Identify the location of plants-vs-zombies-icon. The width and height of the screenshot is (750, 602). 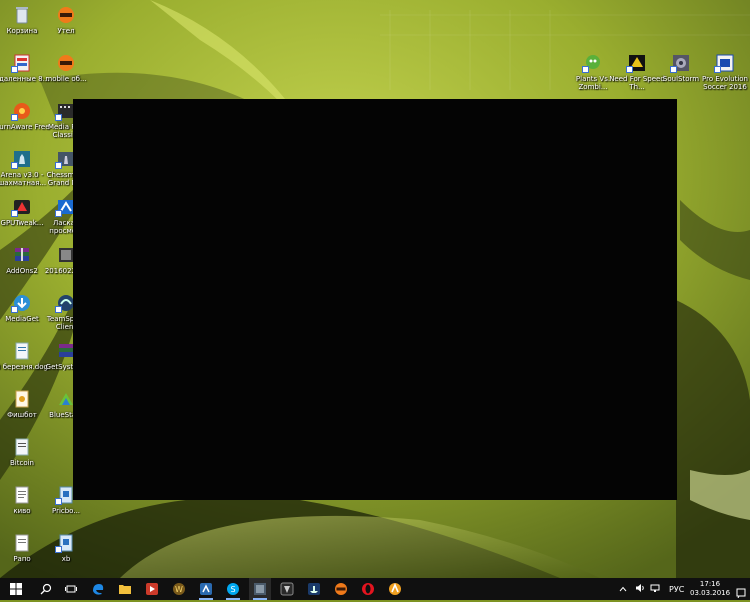
(593, 63).